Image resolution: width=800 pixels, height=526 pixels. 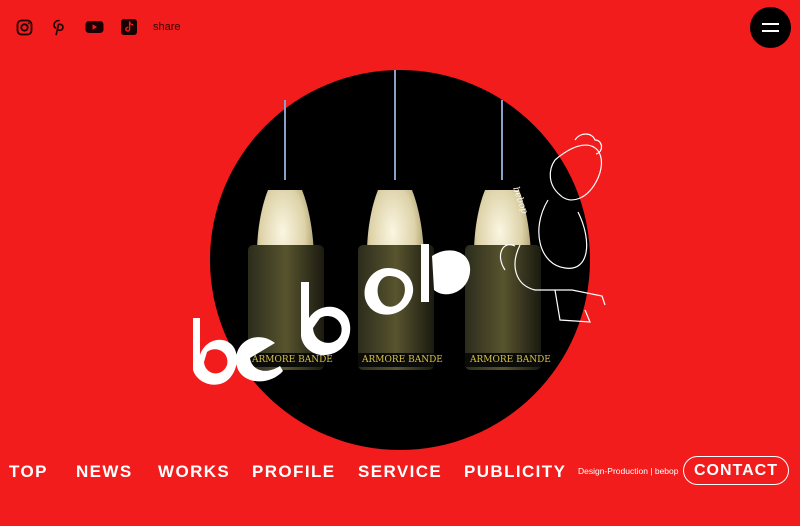 I want to click on nav-item-profile: PROFILE, so click(x=293, y=472).